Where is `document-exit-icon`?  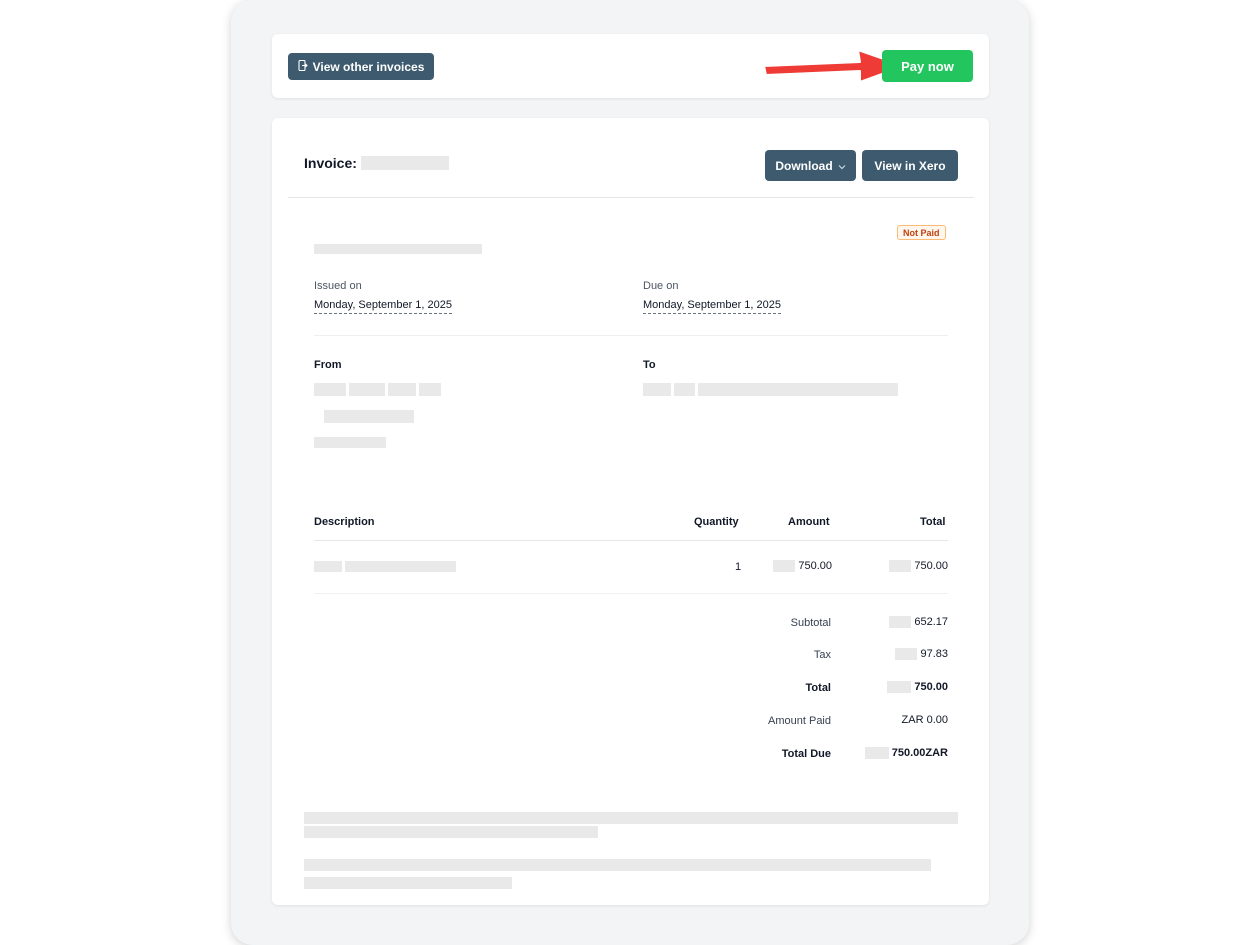
document-exit-icon is located at coordinates (303, 66).